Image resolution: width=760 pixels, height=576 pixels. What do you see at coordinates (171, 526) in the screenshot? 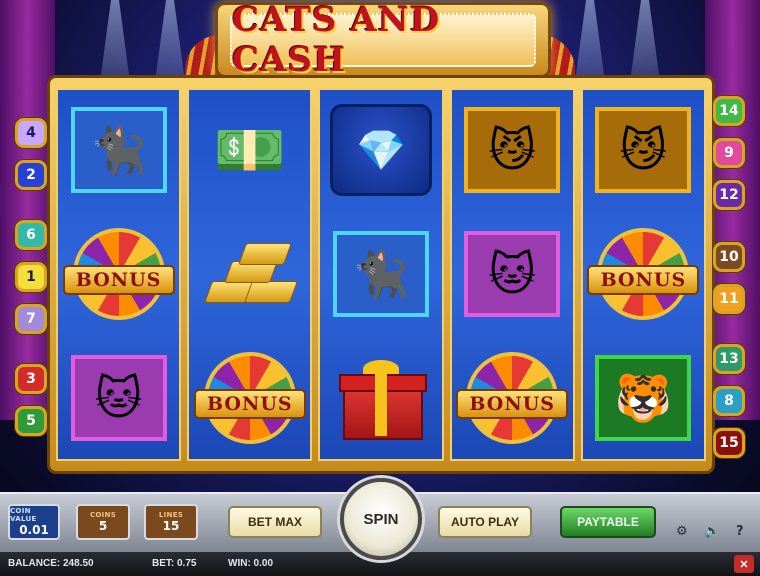
I see `lines-value: 15` at bounding box center [171, 526].